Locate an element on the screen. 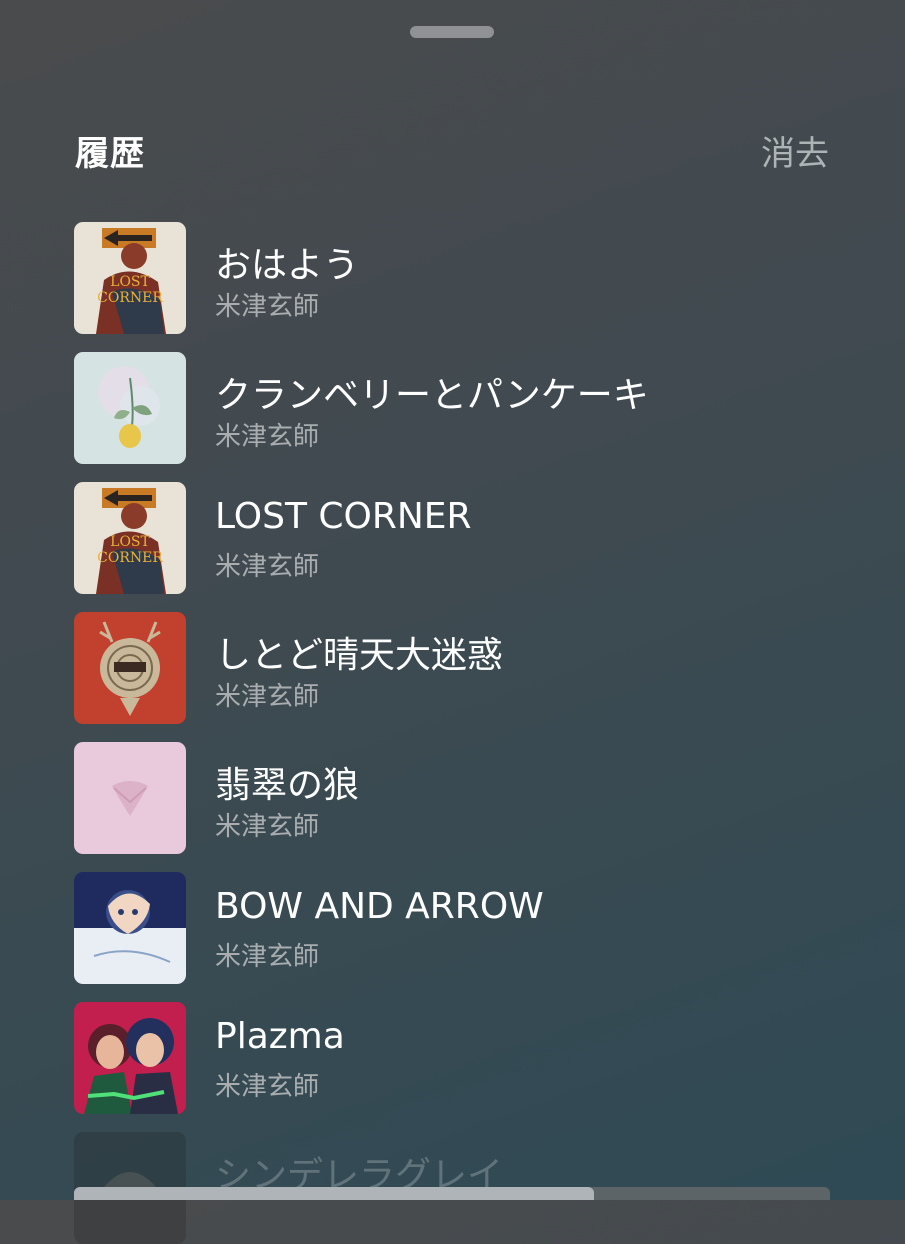 The height and width of the screenshot is (1244, 905). yankee-art is located at coordinates (130, 668).